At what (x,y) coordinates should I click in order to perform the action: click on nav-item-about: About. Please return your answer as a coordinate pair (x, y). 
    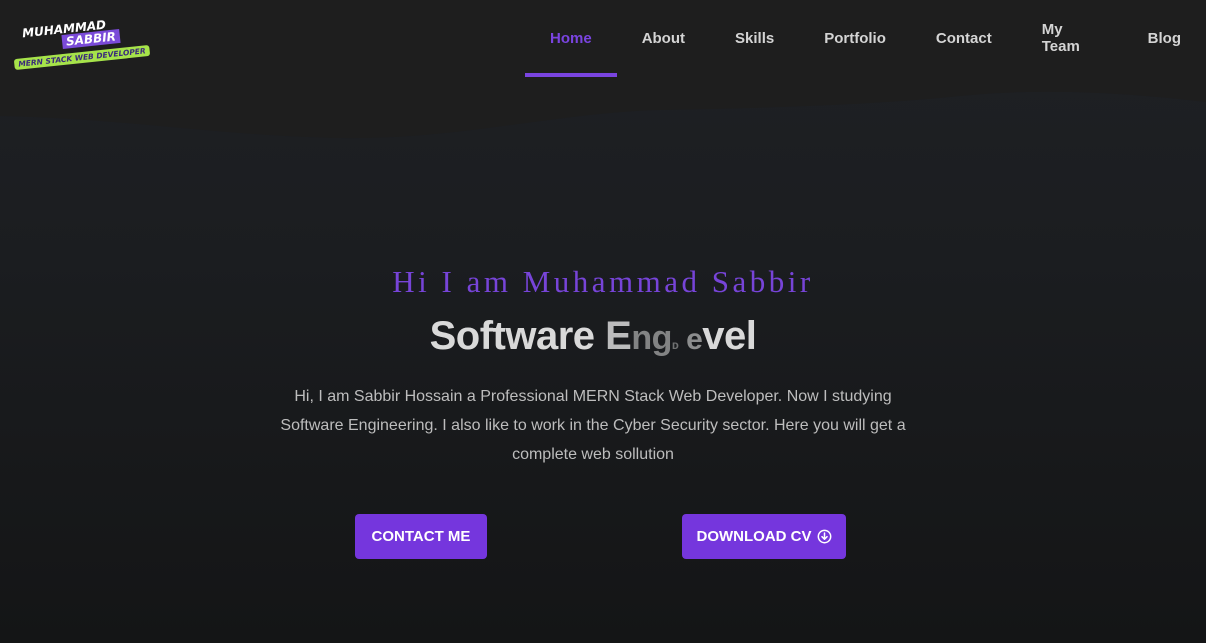
    Looking at the image, I should click on (663, 38).